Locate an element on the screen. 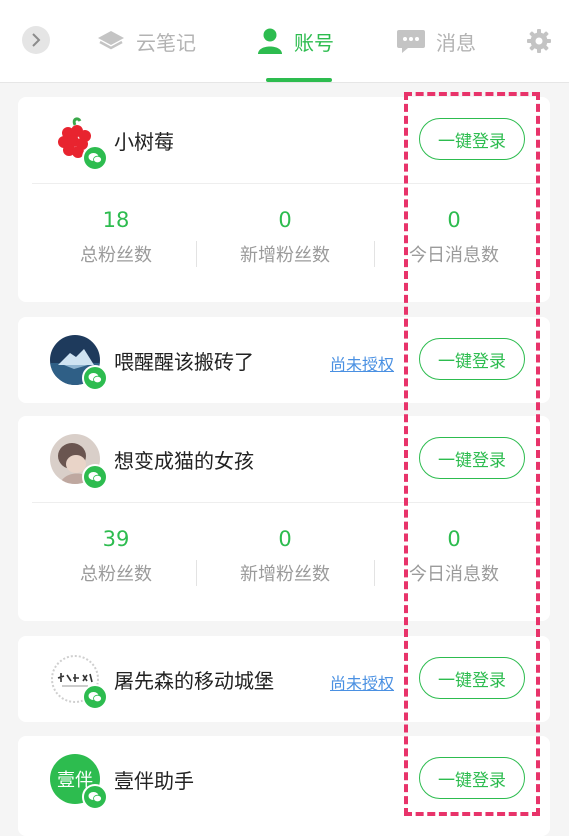 The height and width of the screenshot is (836, 569). tab-label: 云笔记 is located at coordinates (166, 42).